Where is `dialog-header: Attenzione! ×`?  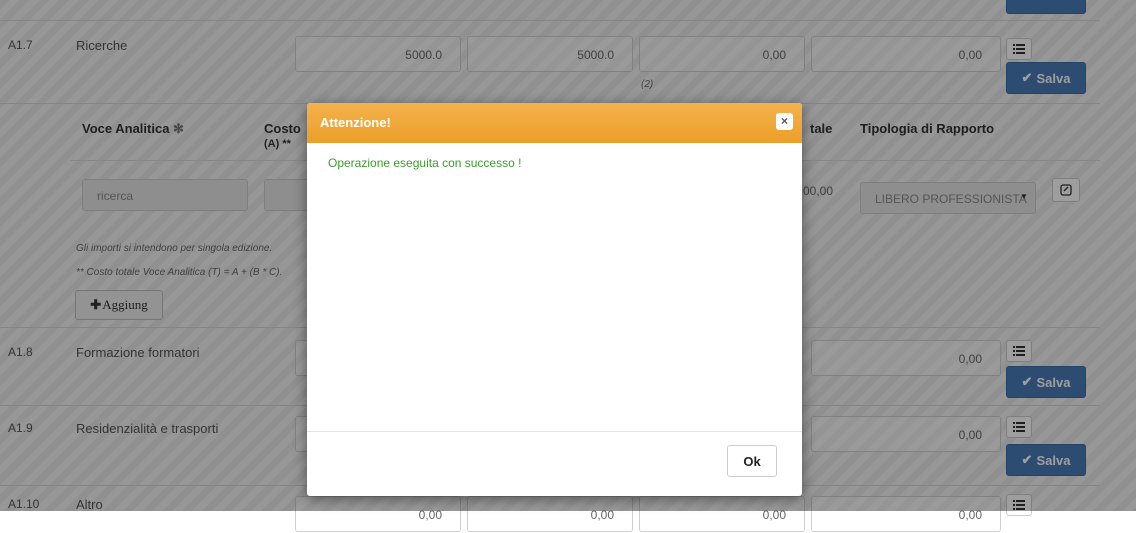
dialog-header: Attenzione! × is located at coordinates (554, 123).